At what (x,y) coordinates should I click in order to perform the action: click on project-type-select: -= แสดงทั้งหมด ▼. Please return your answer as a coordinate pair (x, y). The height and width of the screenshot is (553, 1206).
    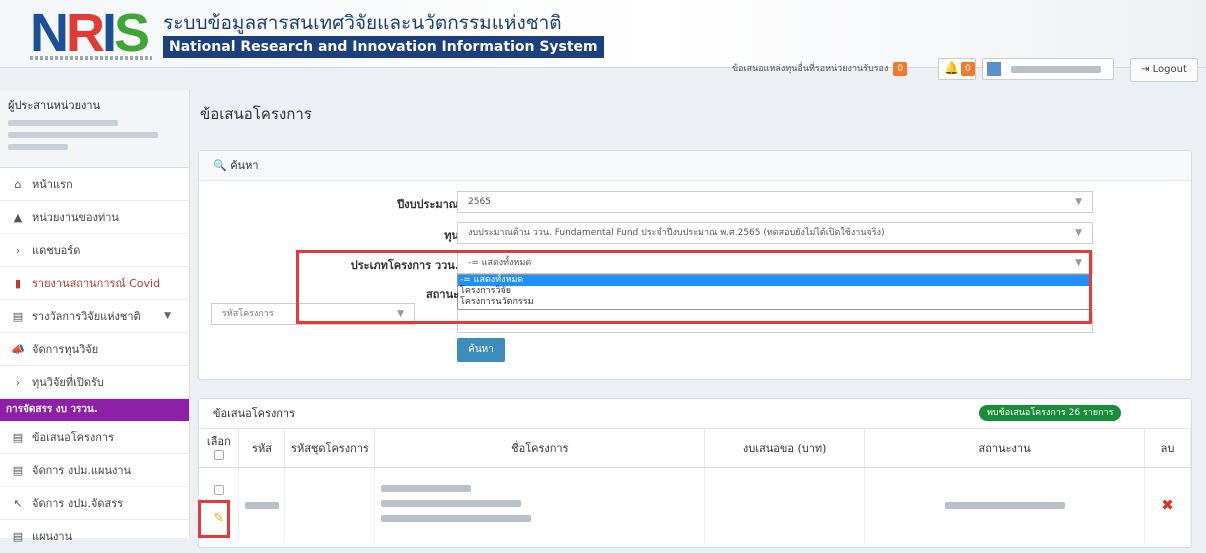
    Looking at the image, I should click on (775, 263).